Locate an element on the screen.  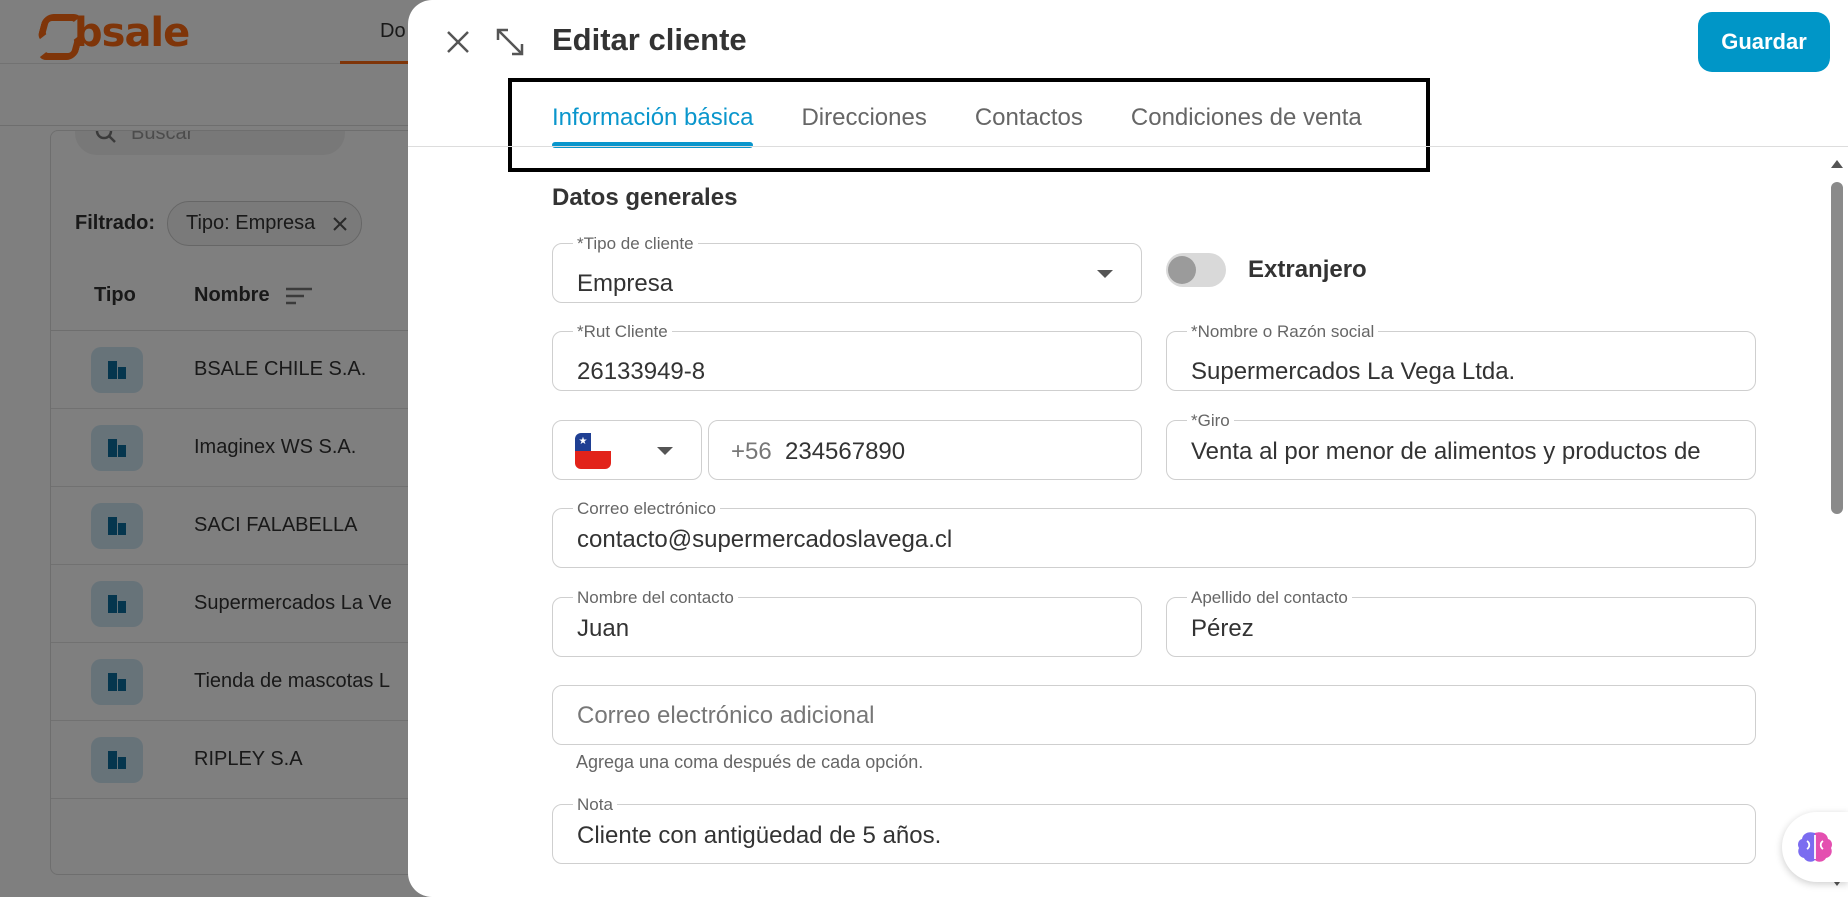
toggle-knob is located at coordinates (1182, 270).